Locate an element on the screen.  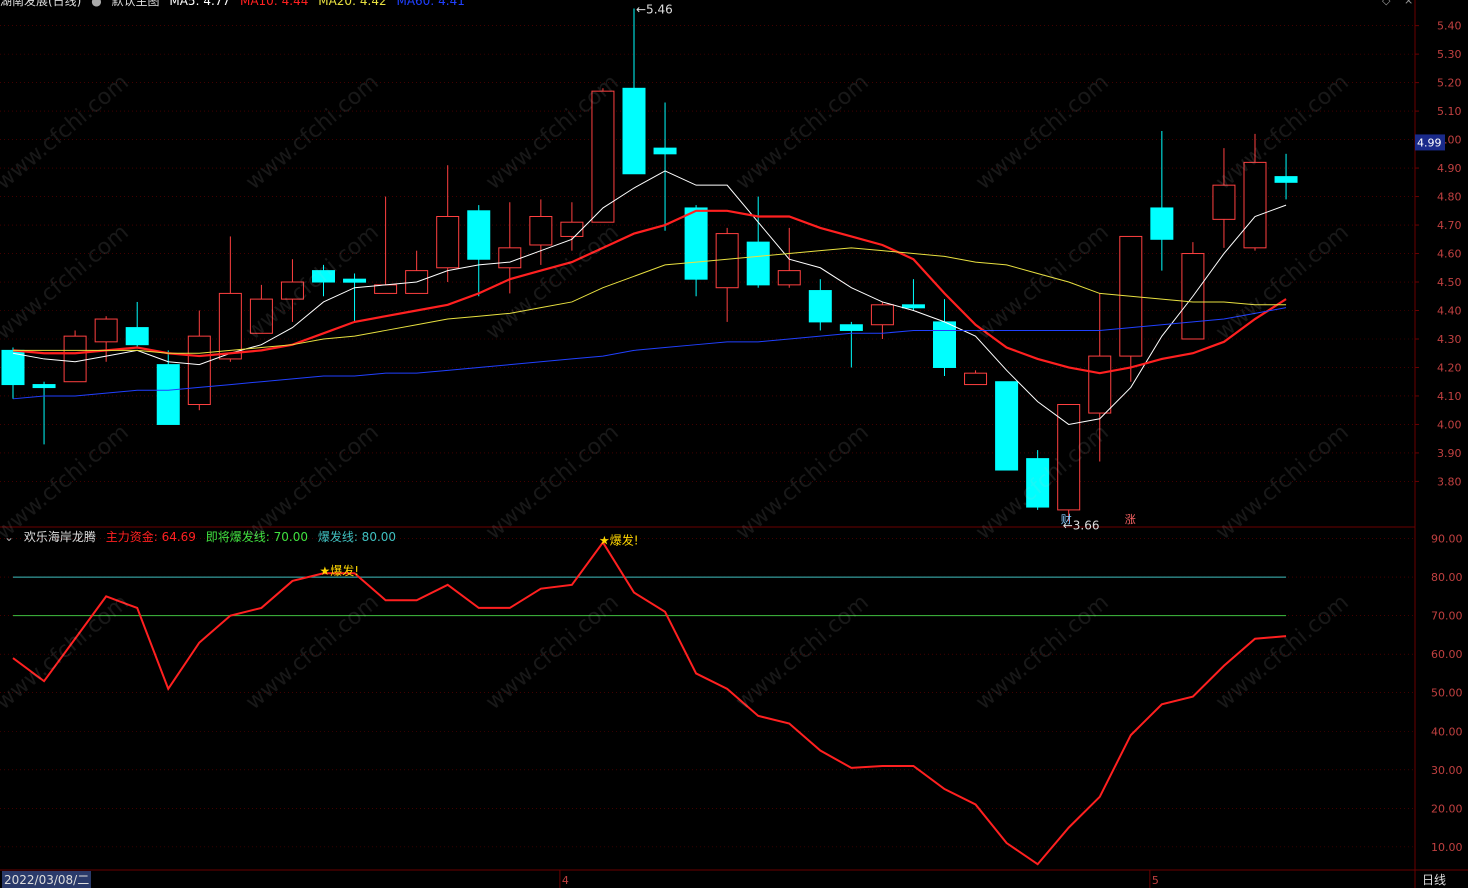
indicator-dropdown-icon: ● is located at coordinates (96, 4).